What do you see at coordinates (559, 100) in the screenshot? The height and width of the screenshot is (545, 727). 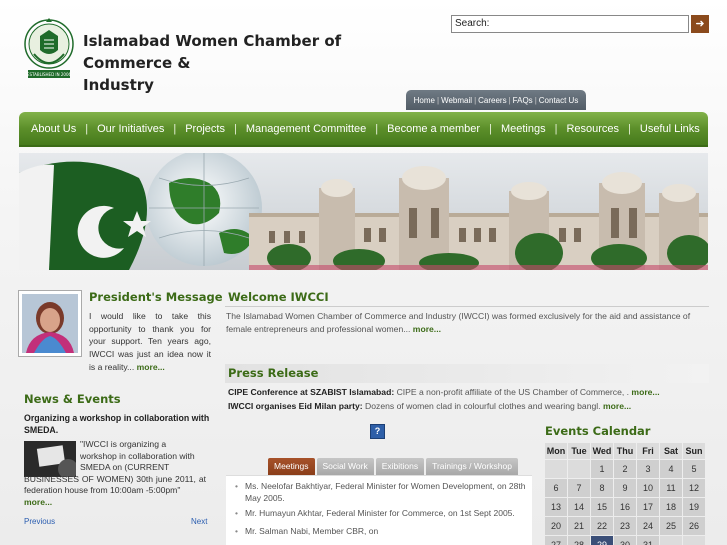 I see `top-link-contact: Contact Us` at bounding box center [559, 100].